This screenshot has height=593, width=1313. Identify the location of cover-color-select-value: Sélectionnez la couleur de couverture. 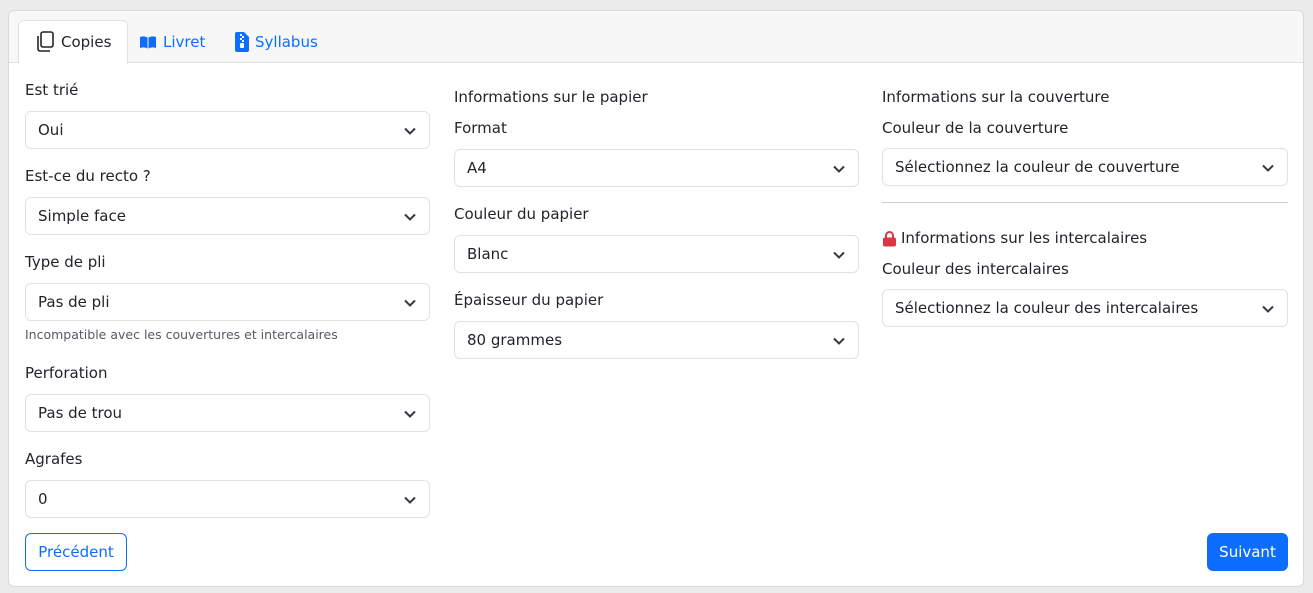
(1037, 167).